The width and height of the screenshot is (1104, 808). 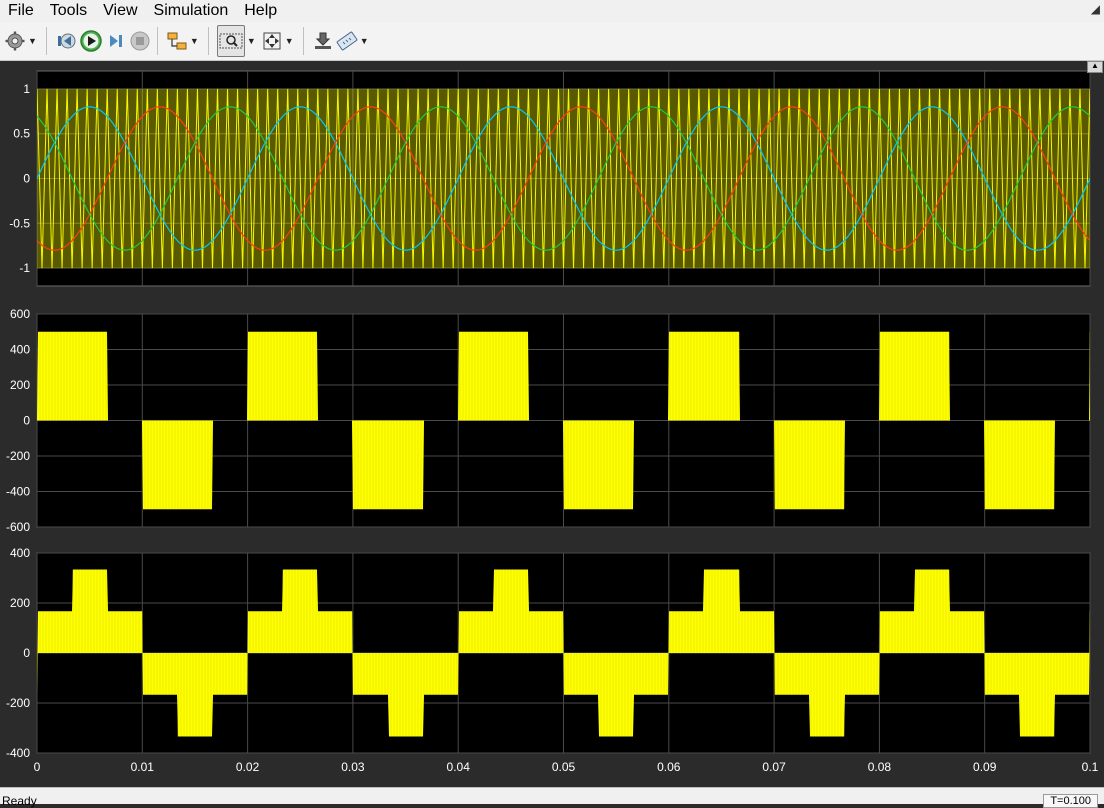 What do you see at coordinates (669, 767) in the screenshot?
I see `x-tick-label: 0.06` at bounding box center [669, 767].